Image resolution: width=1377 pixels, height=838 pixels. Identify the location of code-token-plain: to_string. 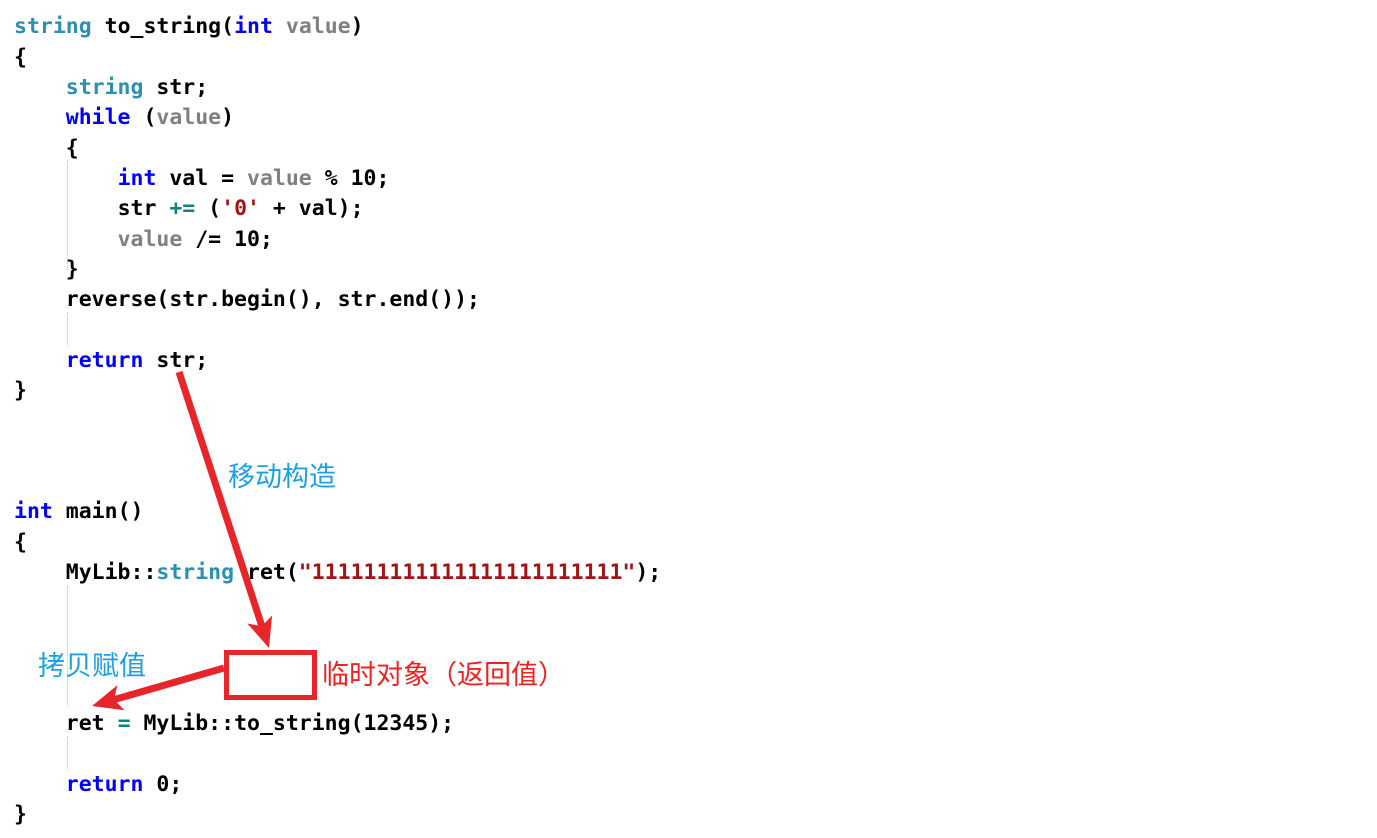
(163, 26).